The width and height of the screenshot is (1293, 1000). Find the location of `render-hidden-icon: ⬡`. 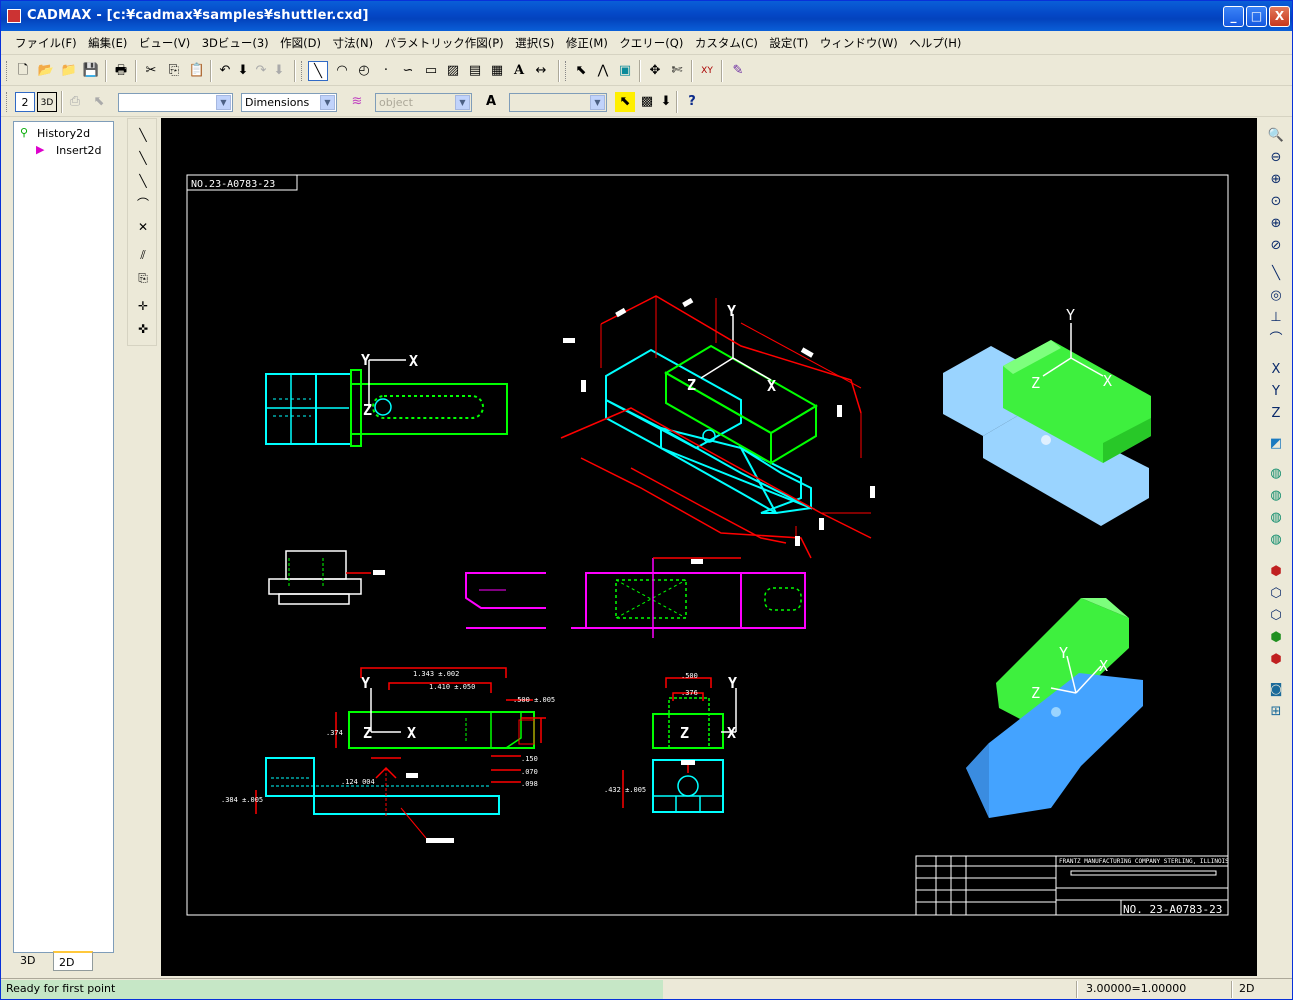

render-hidden-icon: ⬡ is located at coordinates (1276, 594).